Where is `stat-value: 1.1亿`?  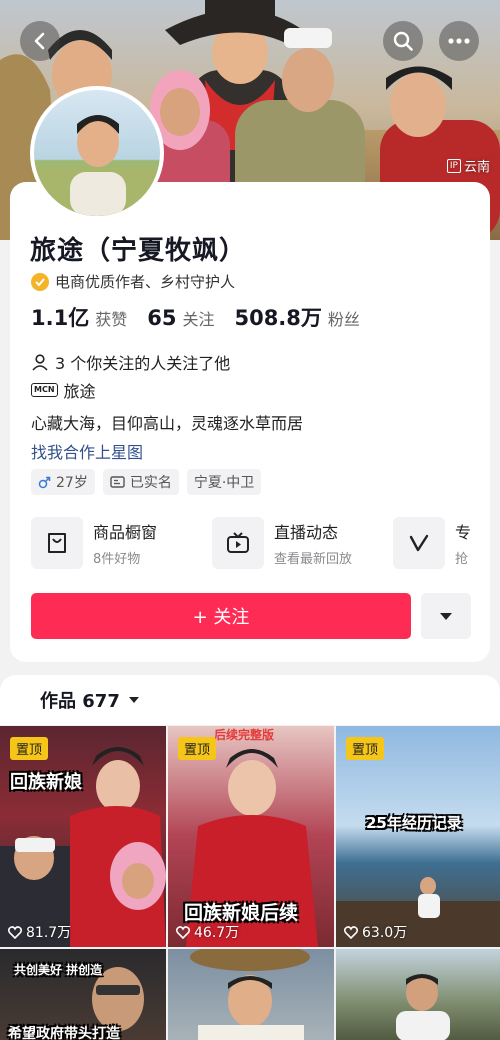
stat-value: 1.1亿 is located at coordinates (60, 318).